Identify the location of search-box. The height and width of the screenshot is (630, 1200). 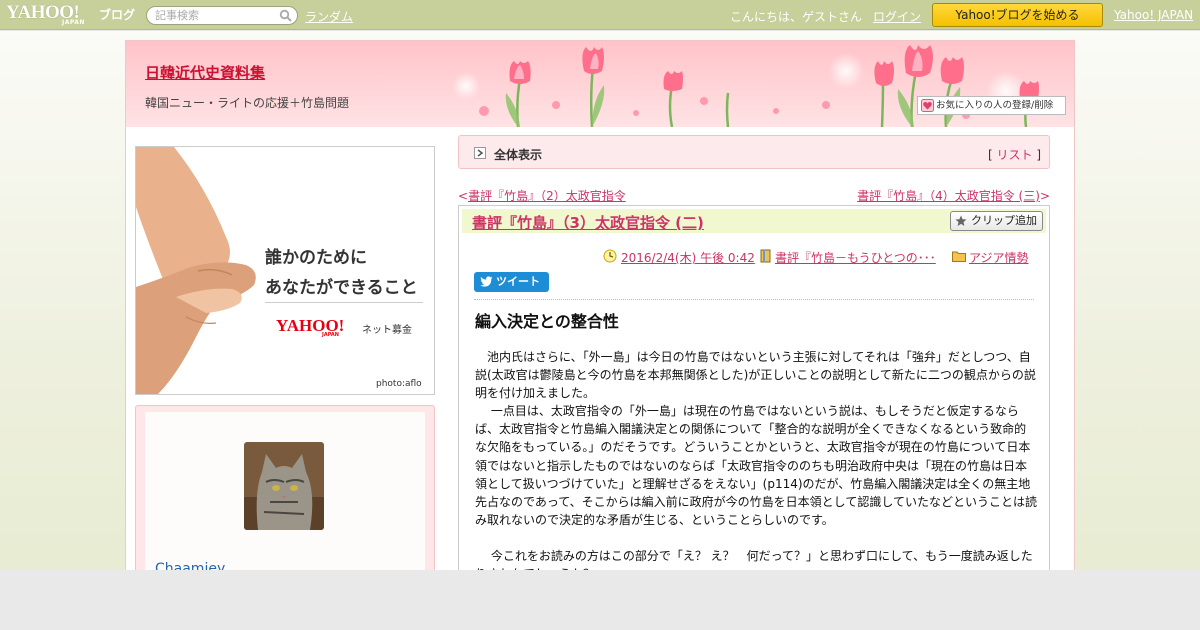
(222, 15).